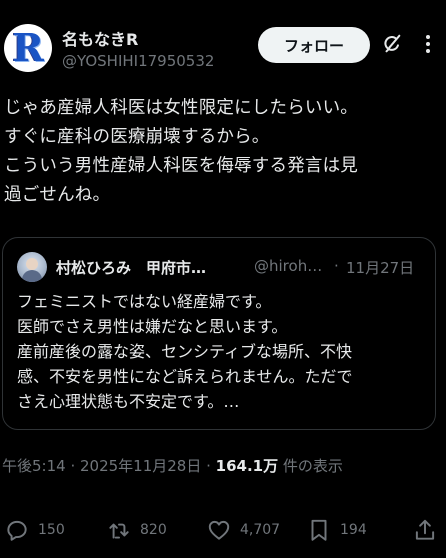 This screenshot has width=446, height=558. What do you see at coordinates (153, 530) in the screenshot?
I see `repost-count: 820` at bounding box center [153, 530].